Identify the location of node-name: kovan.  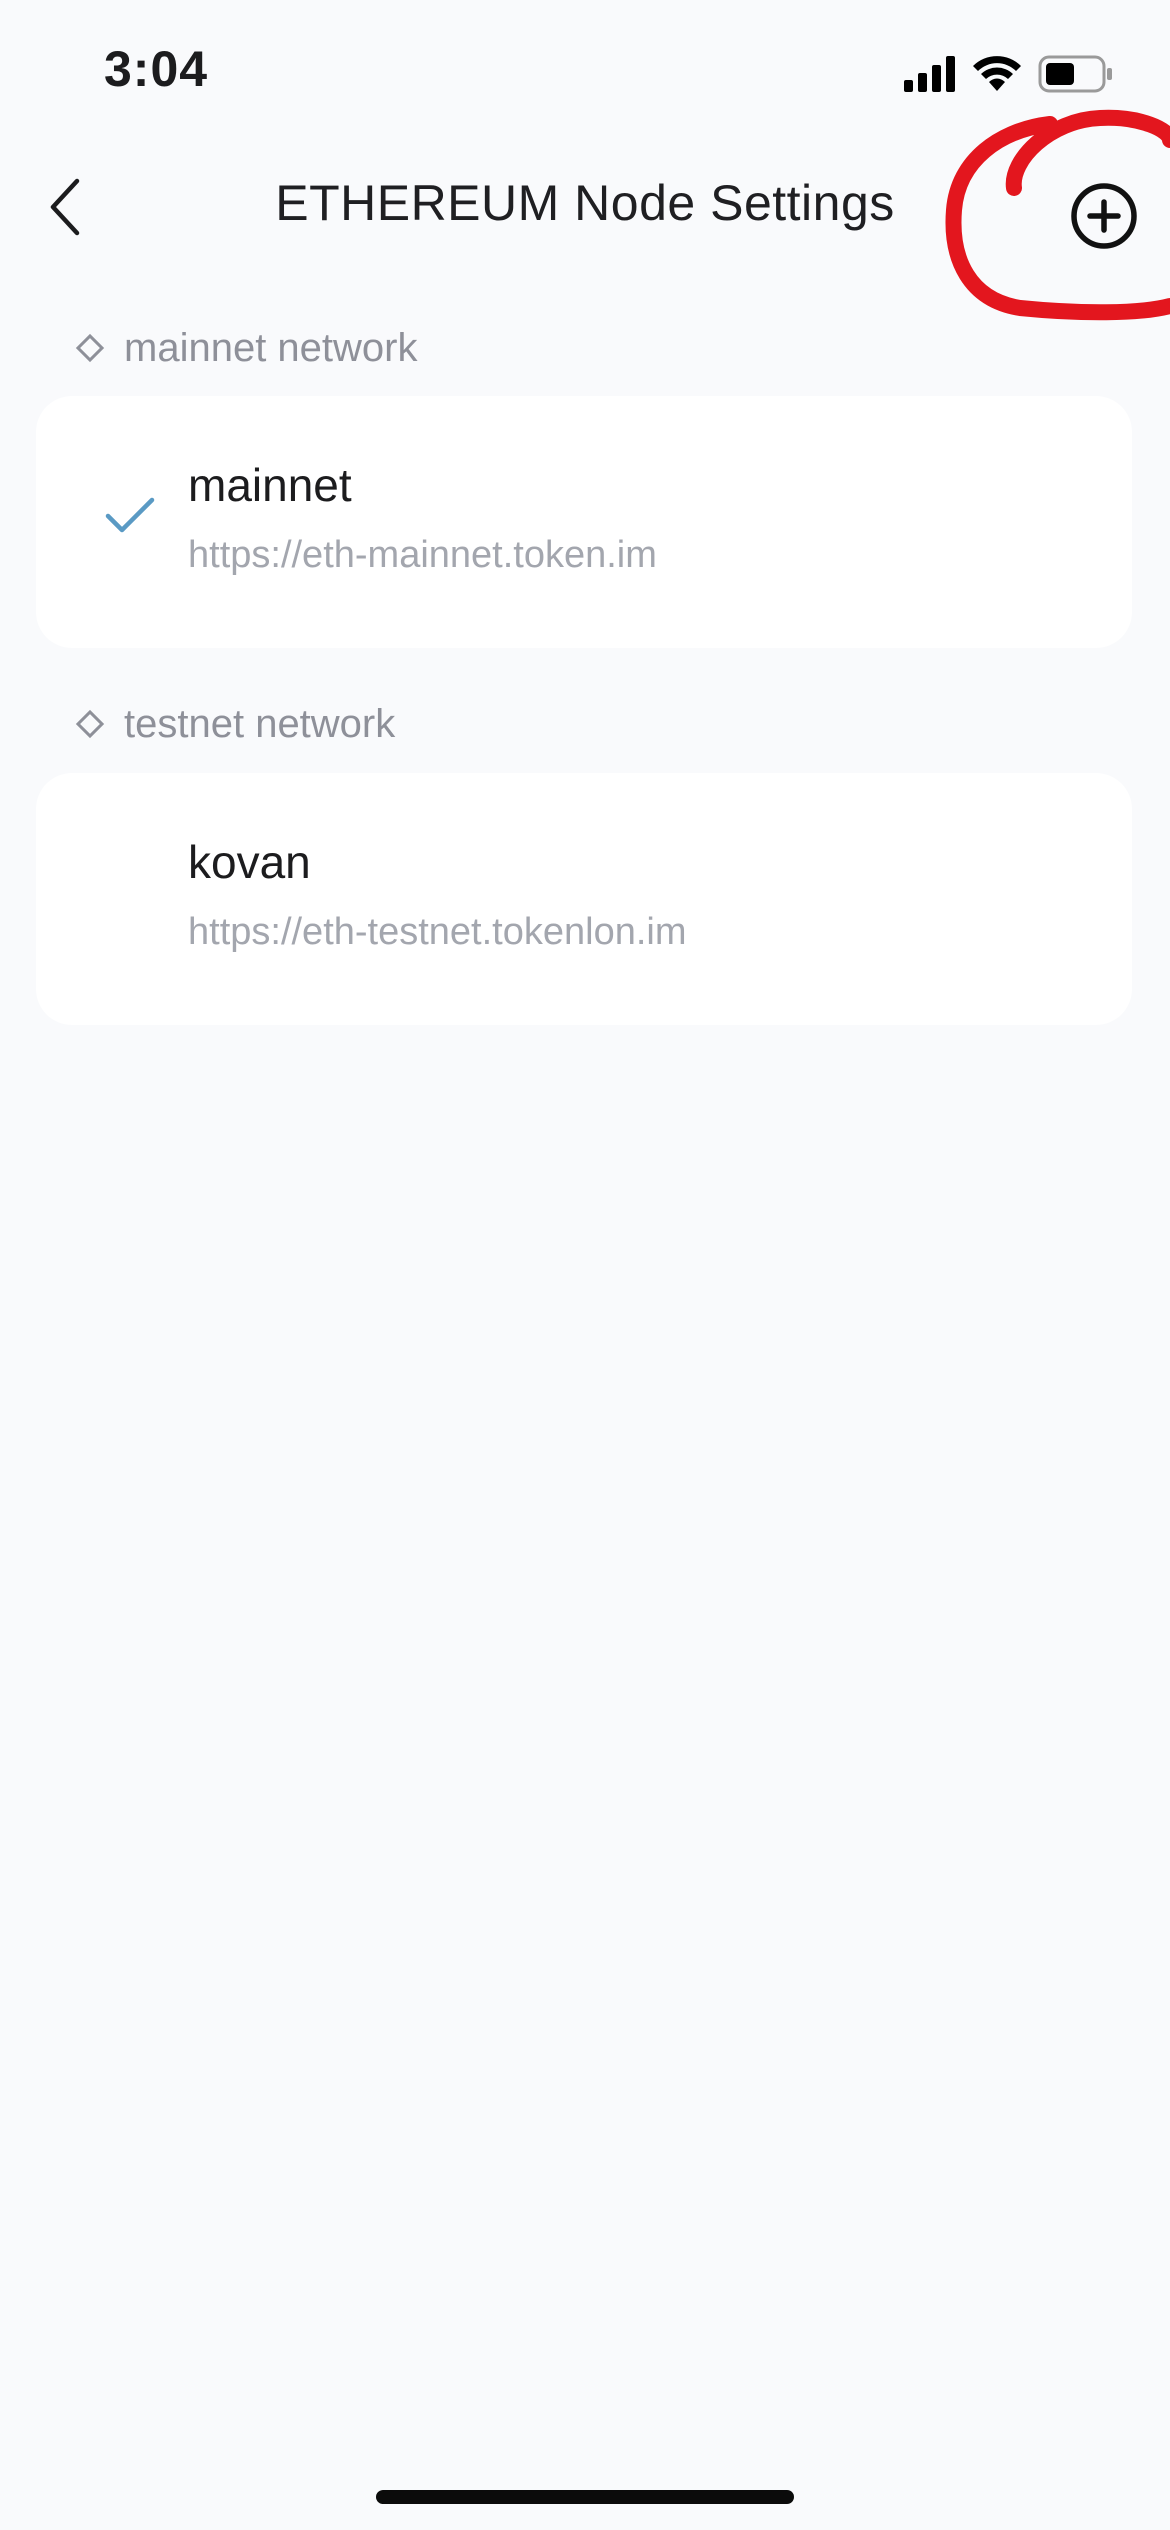
(249, 862).